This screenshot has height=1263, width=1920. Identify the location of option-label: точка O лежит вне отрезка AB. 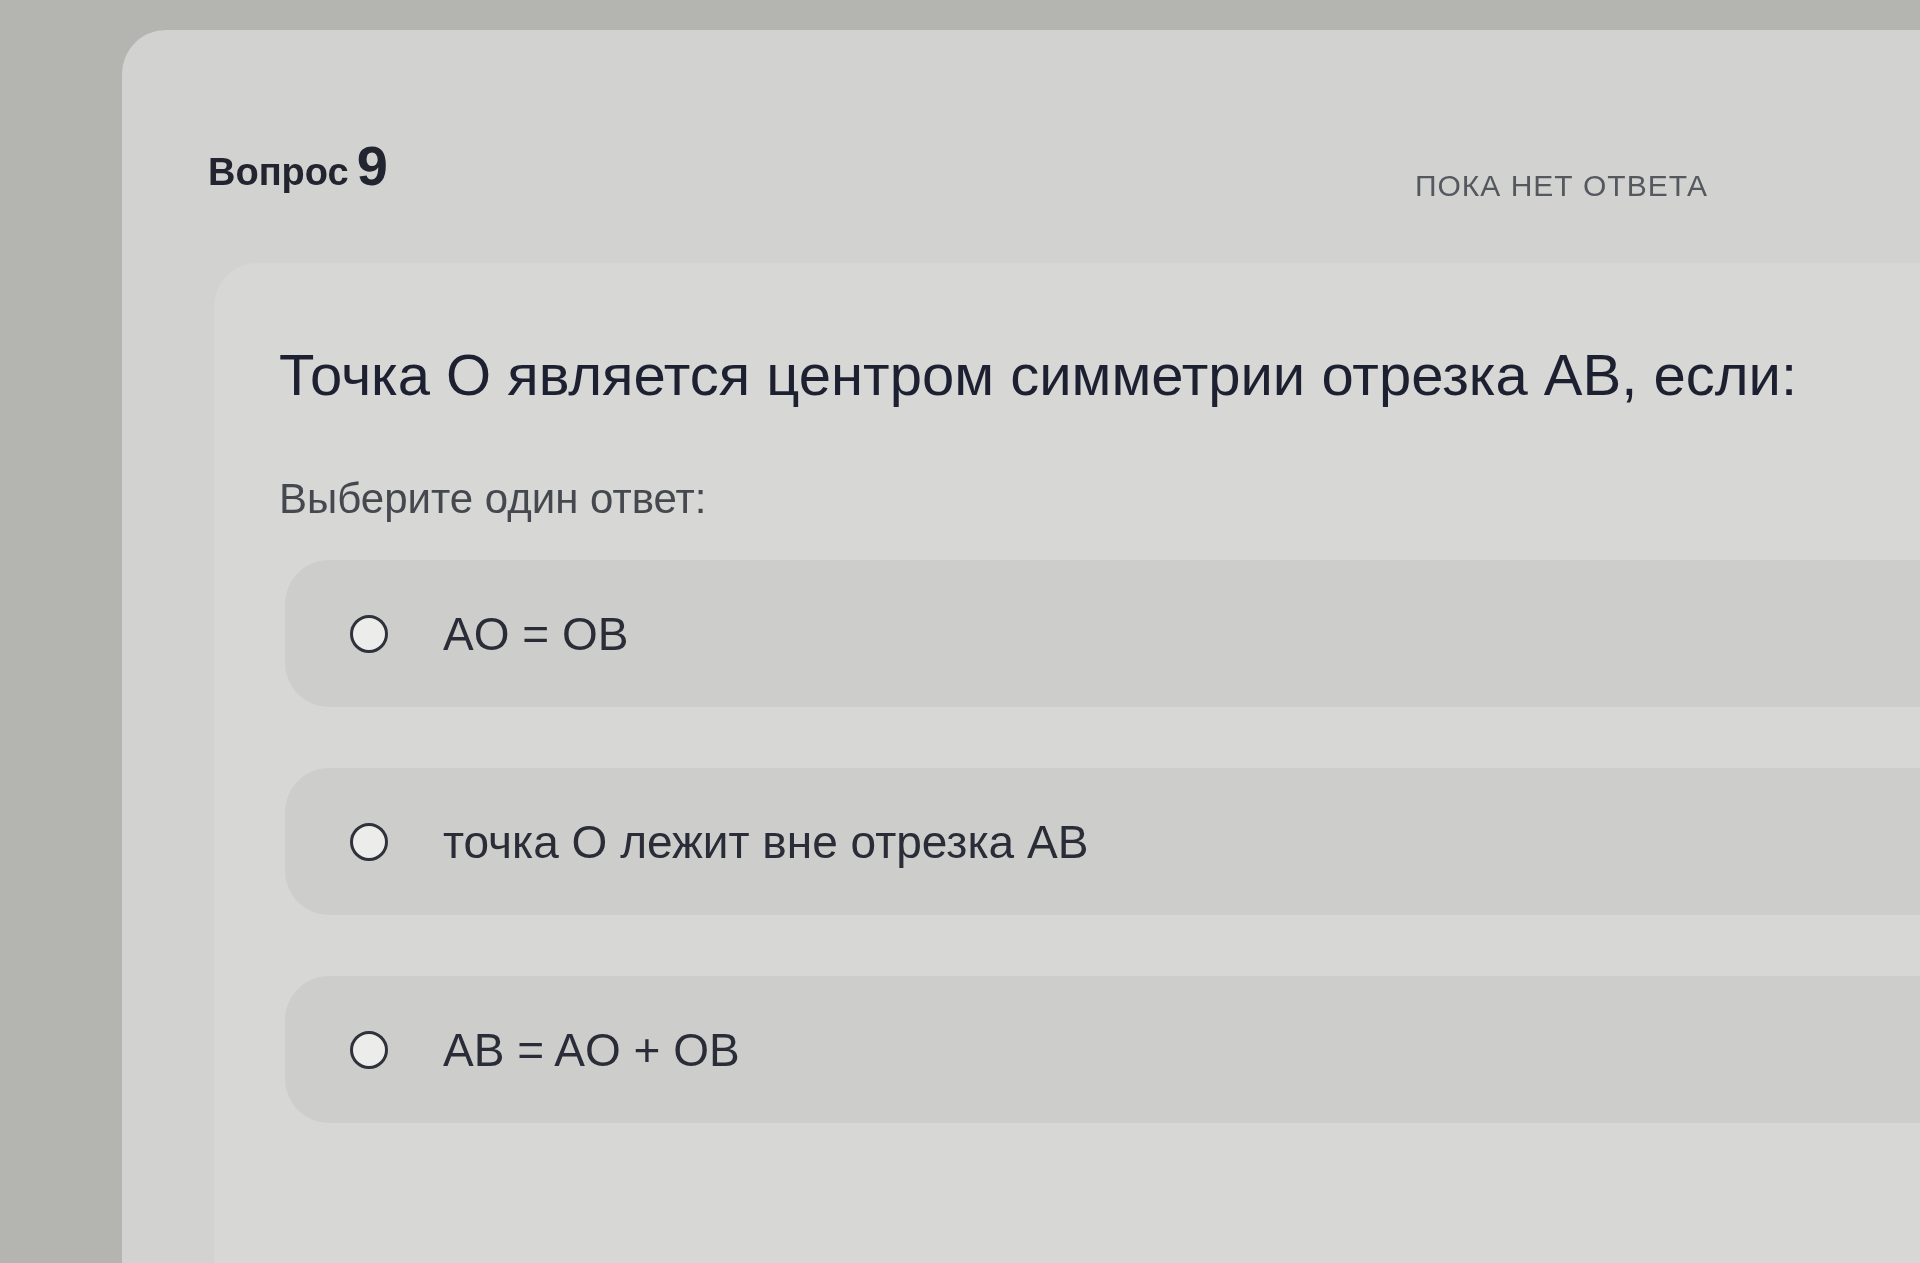
(766, 841).